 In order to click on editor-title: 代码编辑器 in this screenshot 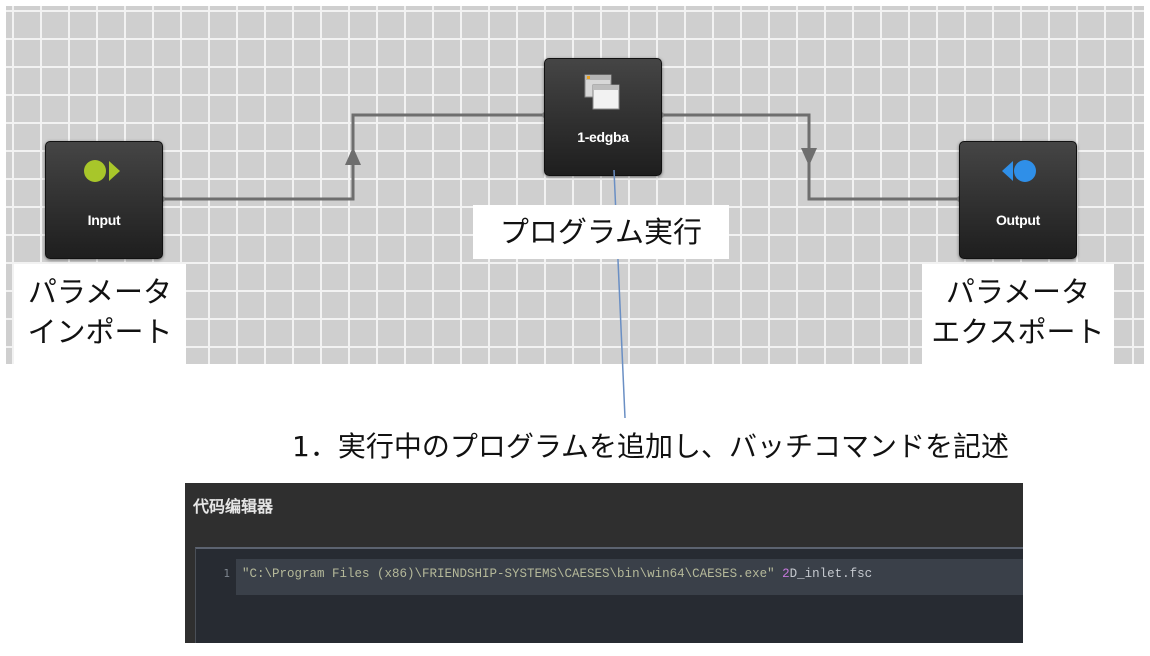, I will do `click(233, 506)`.